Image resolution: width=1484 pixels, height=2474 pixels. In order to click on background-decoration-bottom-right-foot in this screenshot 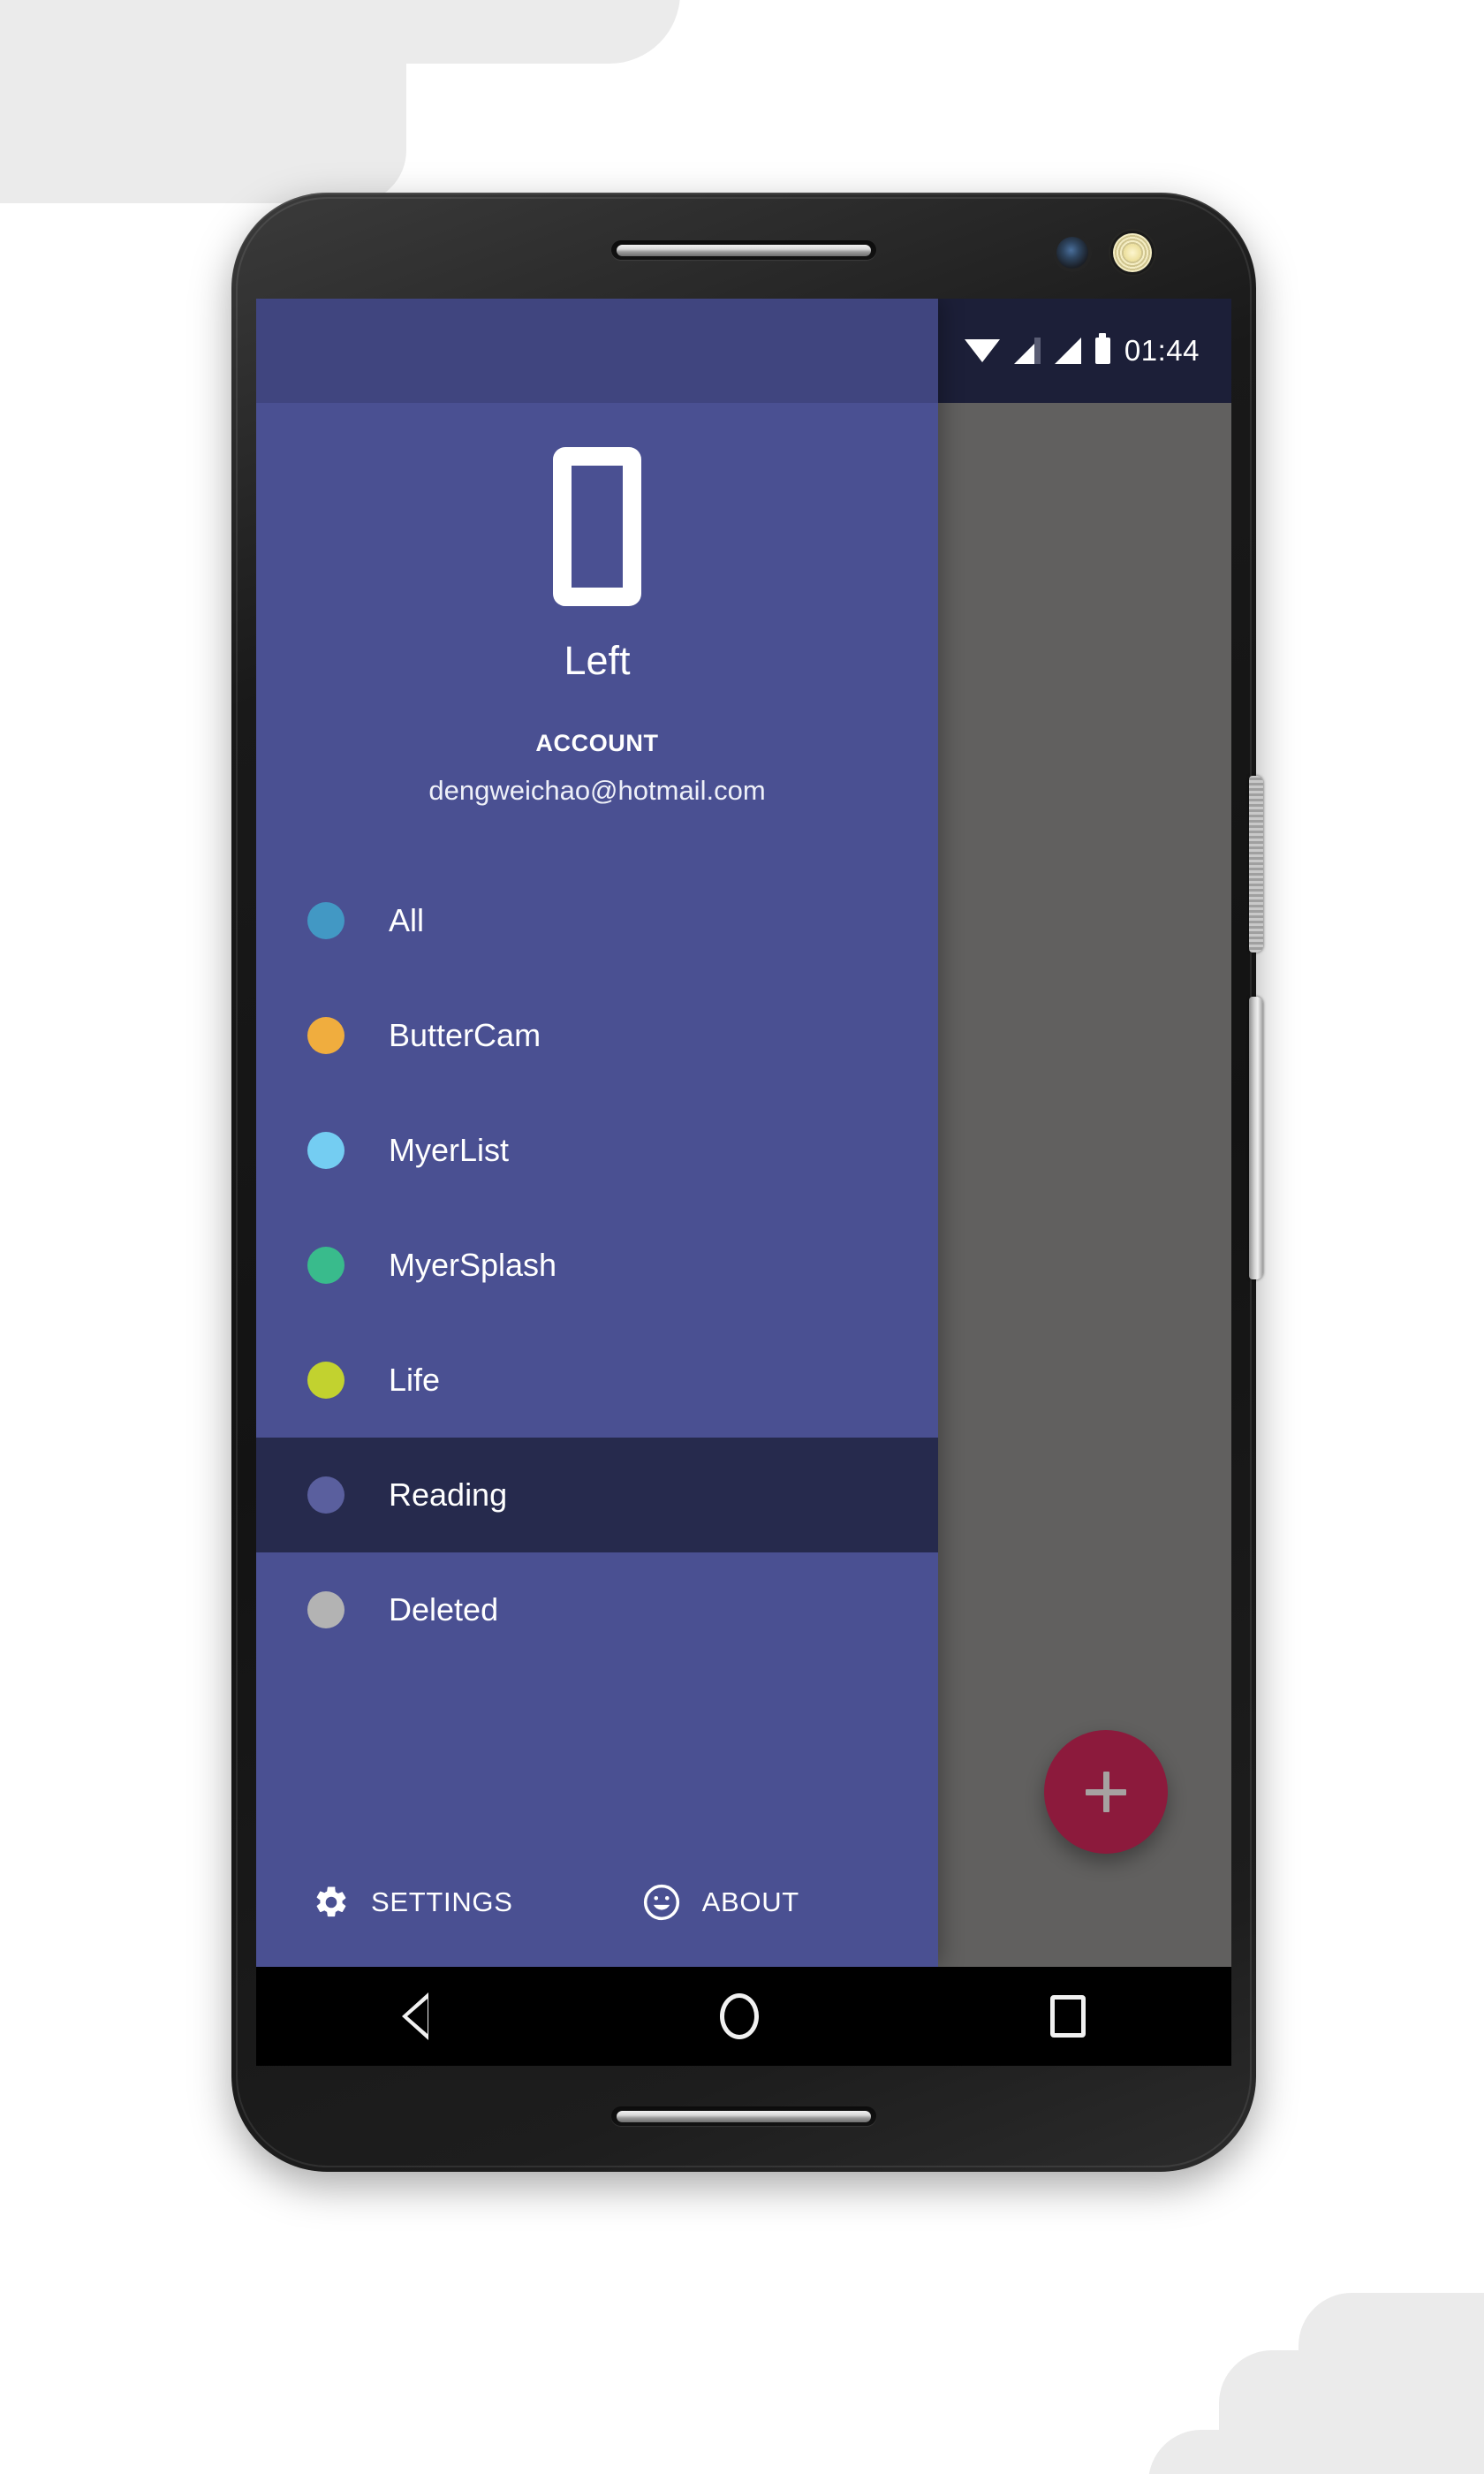, I will do `click(1316, 2452)`.